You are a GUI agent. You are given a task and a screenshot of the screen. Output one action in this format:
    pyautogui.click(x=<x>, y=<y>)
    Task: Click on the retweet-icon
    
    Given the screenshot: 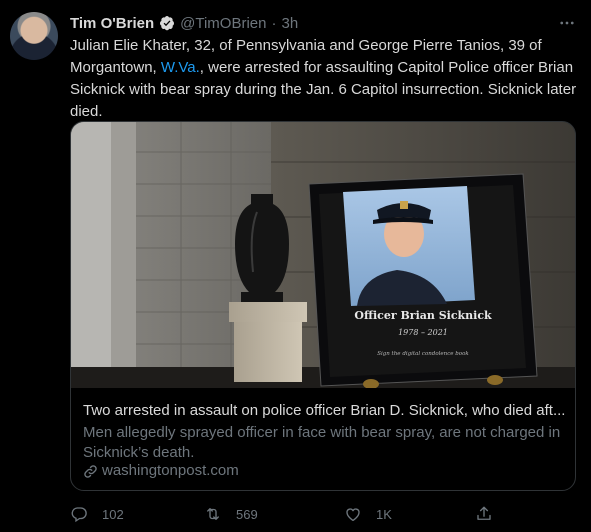 What is the action you would take?
    pyautogui.click(x=213, y=514)
    